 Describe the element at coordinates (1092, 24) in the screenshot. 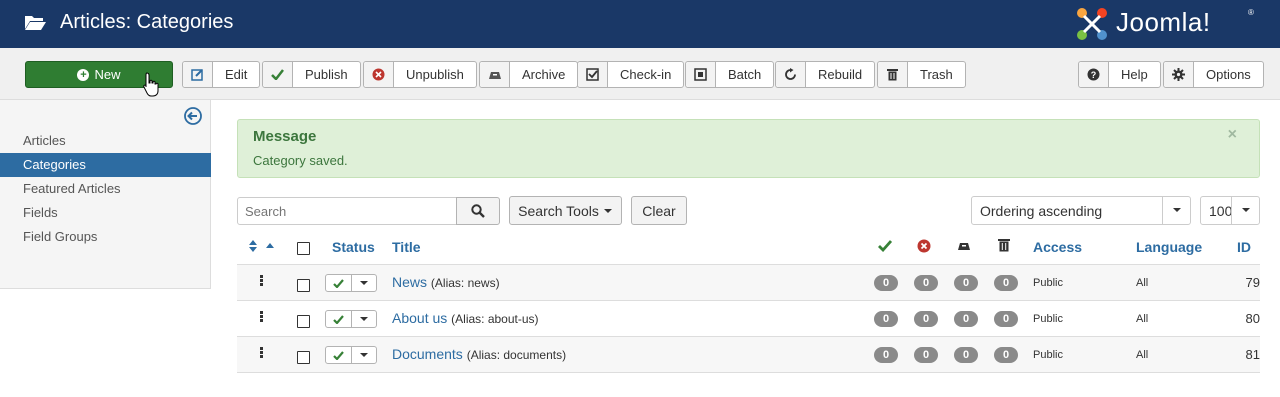

I see `joomla-logo-icon` at that location.